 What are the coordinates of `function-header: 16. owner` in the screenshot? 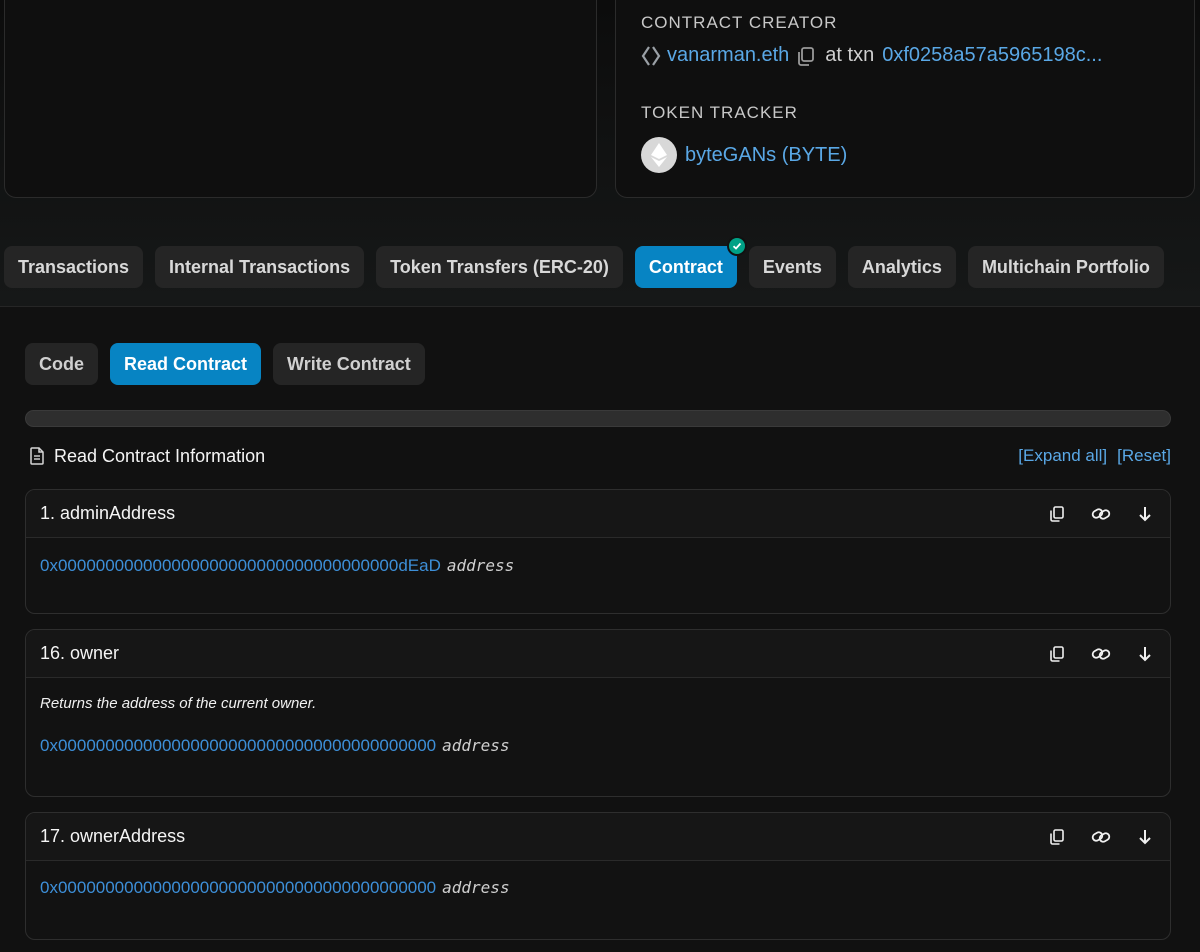 It's located at (598, 654).